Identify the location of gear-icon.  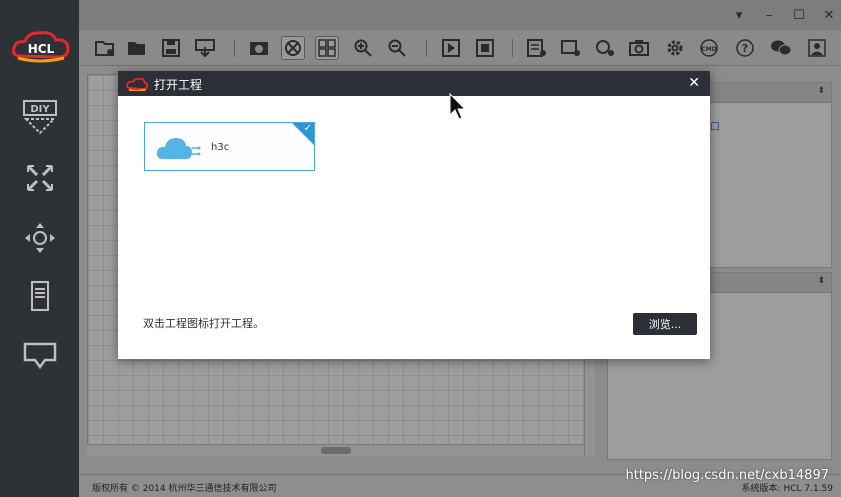
(675, 48).